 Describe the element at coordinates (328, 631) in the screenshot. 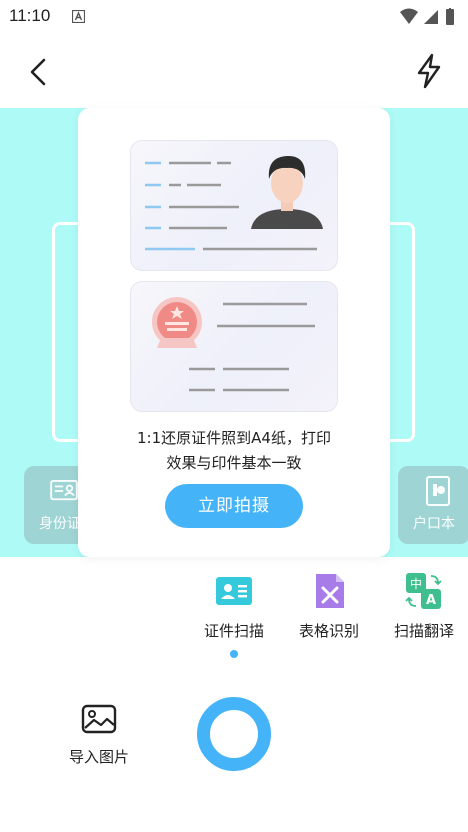

I see `mode-table-recognition-label: 表格识别` at that location.